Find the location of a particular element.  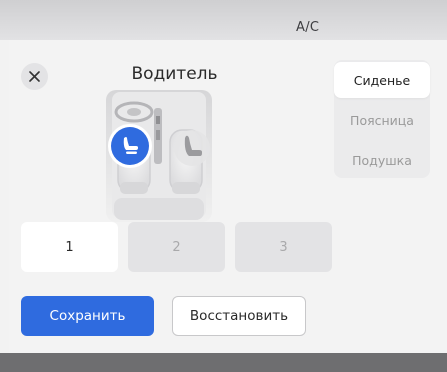

restore-button-label: Восстановить is located at coordinates (239, 316).